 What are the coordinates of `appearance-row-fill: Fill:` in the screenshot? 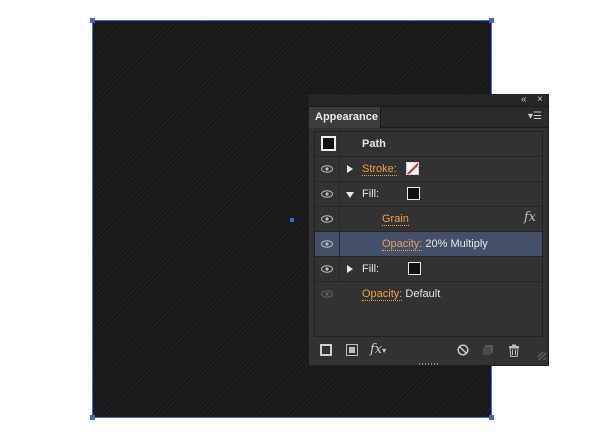 It's located at (428, 194).